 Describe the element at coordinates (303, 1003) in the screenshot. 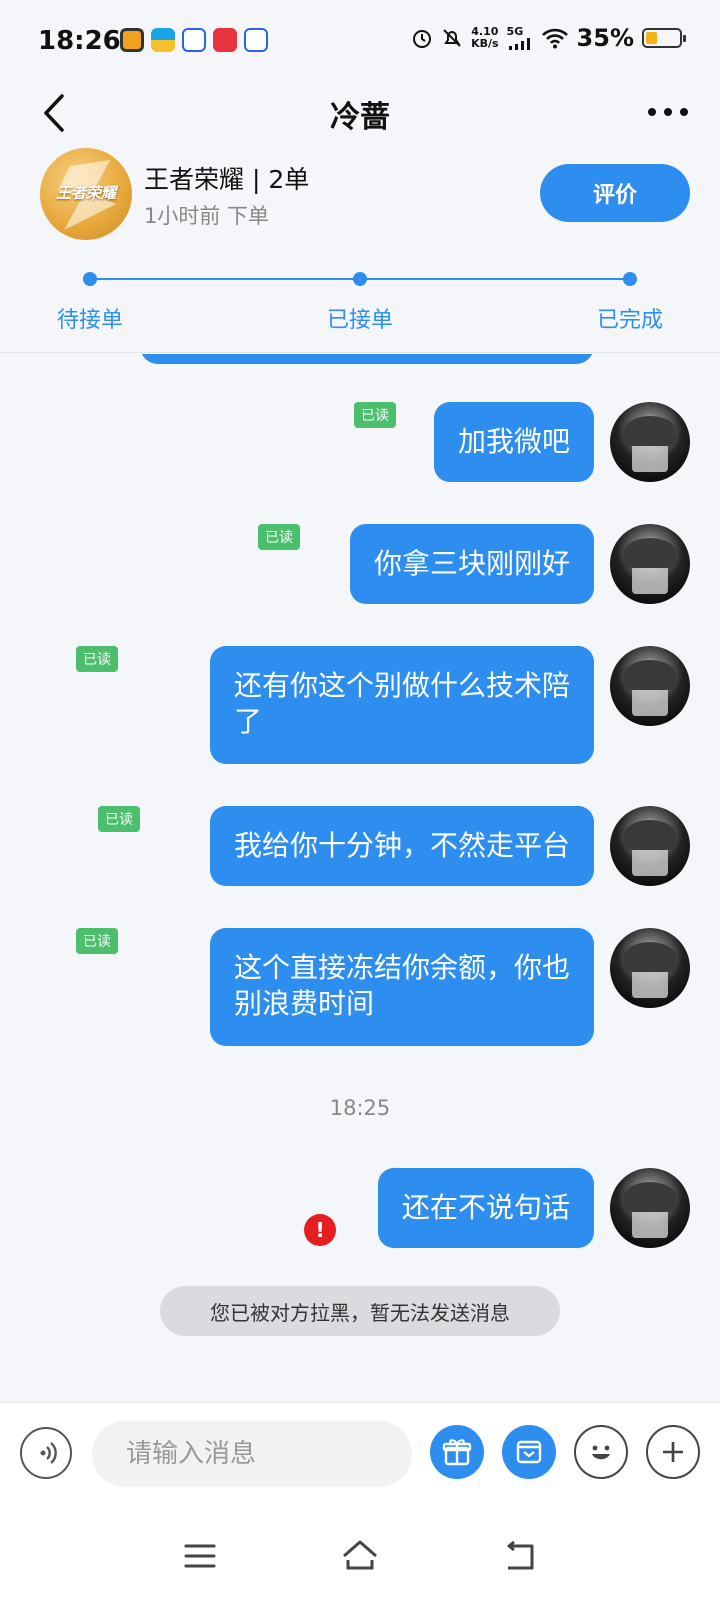

I see `message-text-line: 别浪费时间` at that location.